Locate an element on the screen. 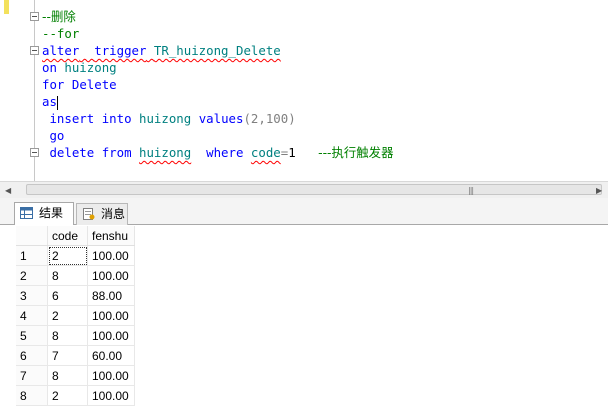 This screenshot has height=417, width=608. code-token: (2,100) is located at coordinates (269, 118).